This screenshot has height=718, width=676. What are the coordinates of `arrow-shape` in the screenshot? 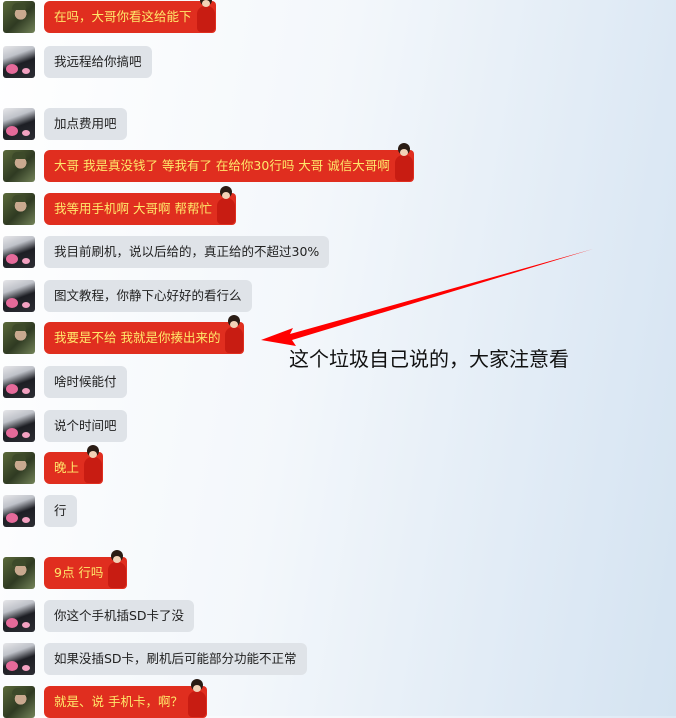 It's located at (427, 297).